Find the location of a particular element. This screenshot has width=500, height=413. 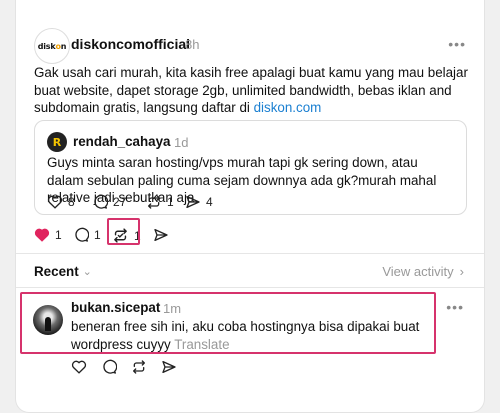

diskon-logo: diskon is located at coordinates (52, 46).